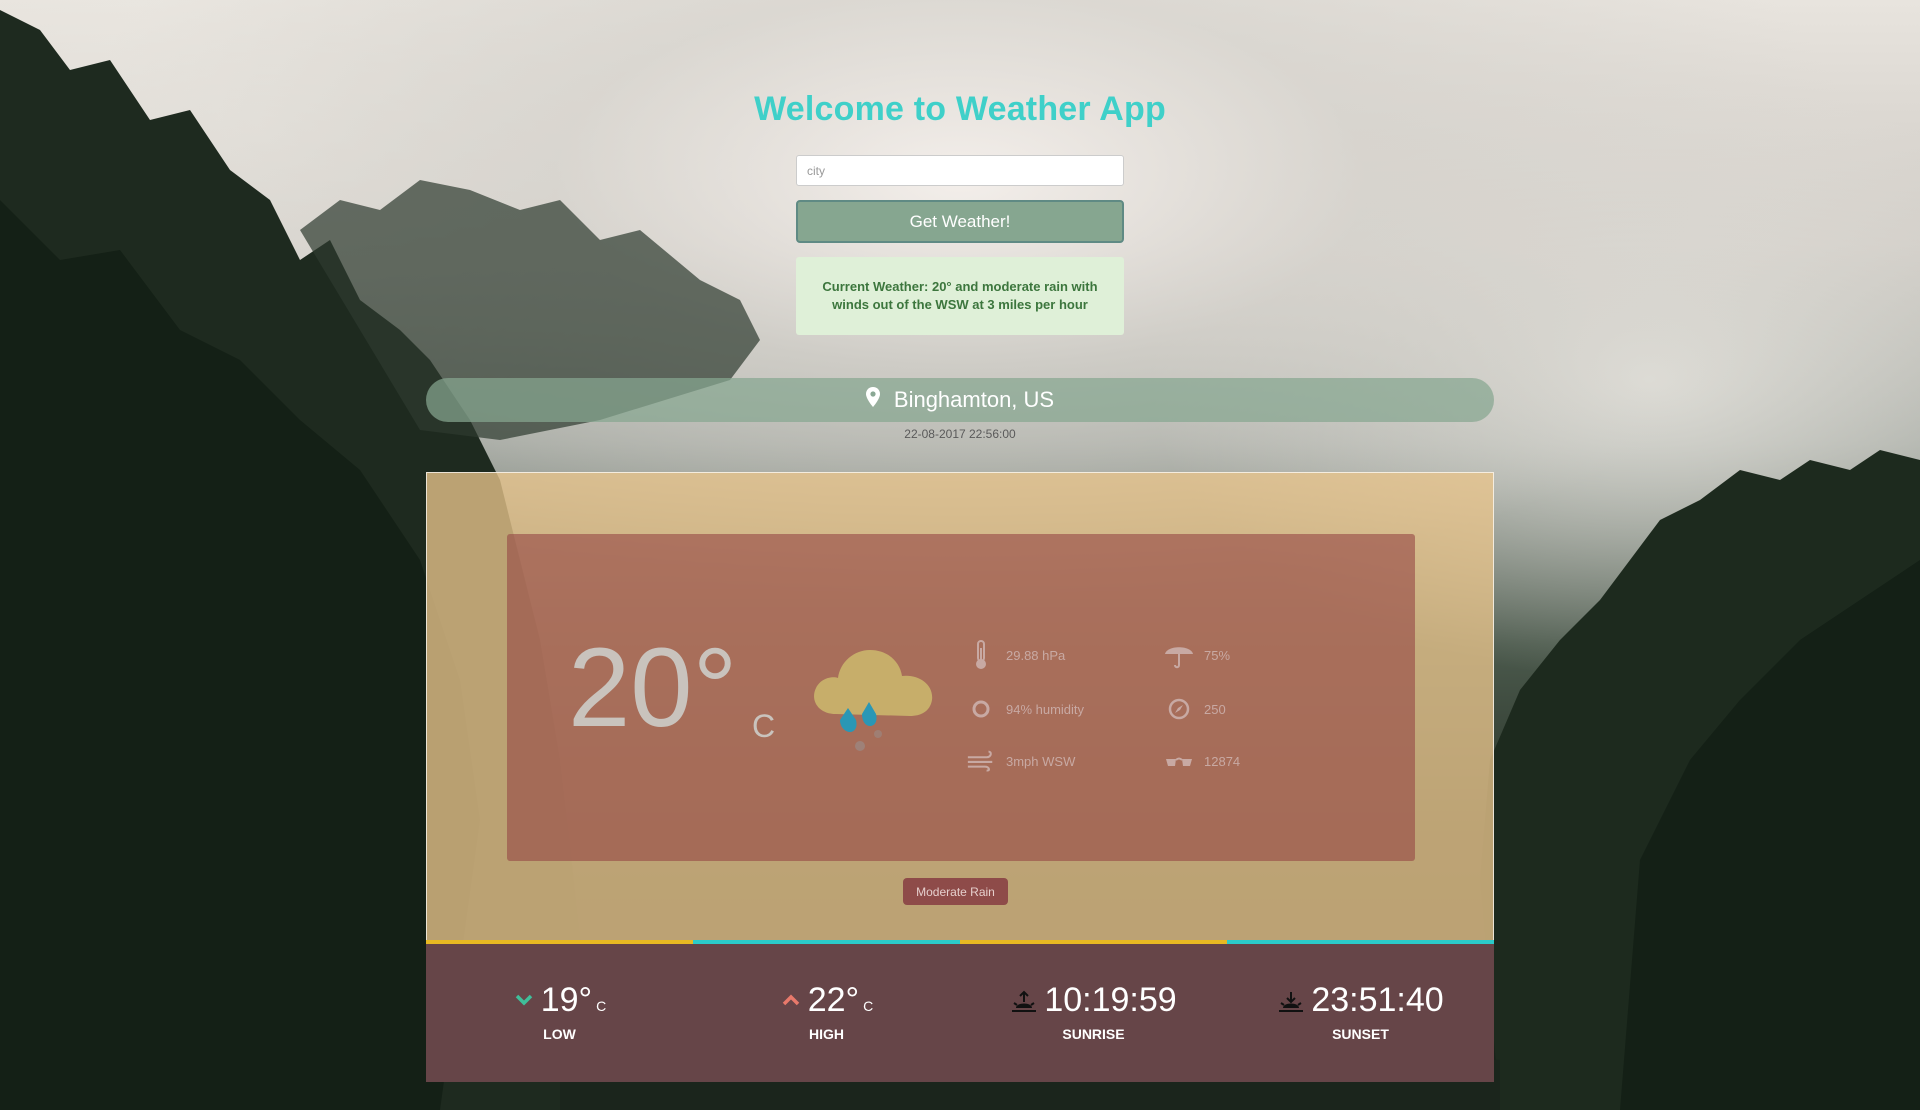  Describe the element at coordinates (559, 1034) in the screenshot. I see `low-label: LOW` at that location.